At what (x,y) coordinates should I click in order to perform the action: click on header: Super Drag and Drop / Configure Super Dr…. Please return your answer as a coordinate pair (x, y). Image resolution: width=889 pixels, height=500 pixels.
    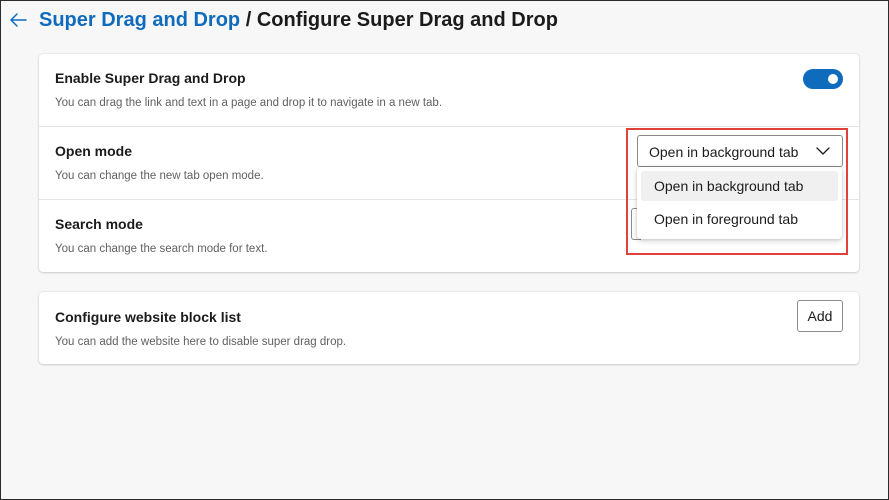
    Looking at the image, I should click on (444, 21).